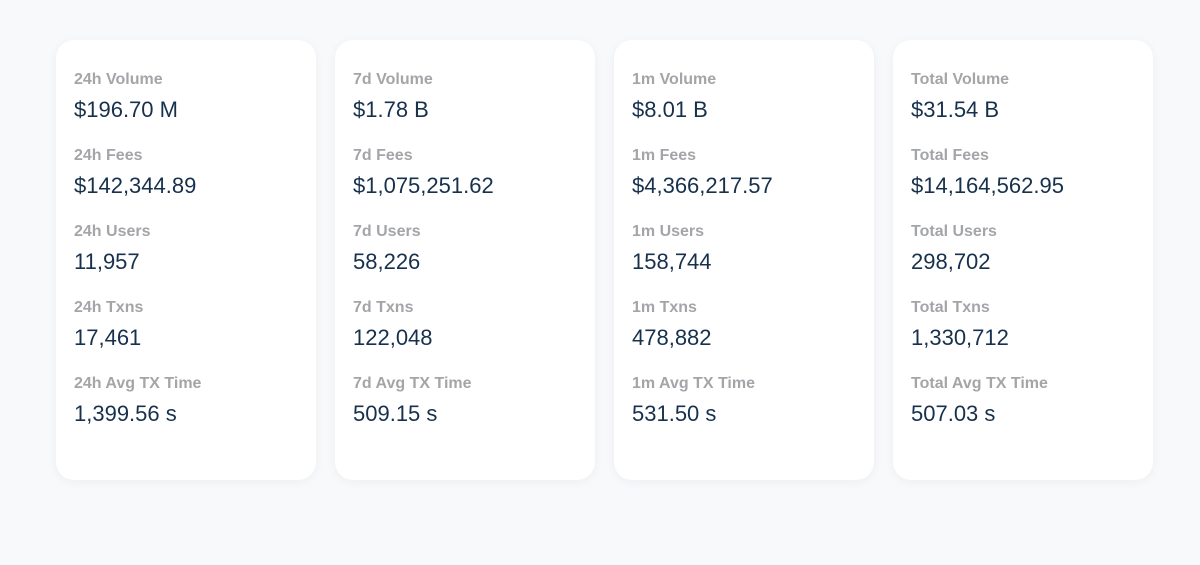 This screenshot has width=1200, height=565. What do you see at coordinates (112, 231) in the screenshot?
I see `stat-label: 24h Users` at bounding box center [112, 231].